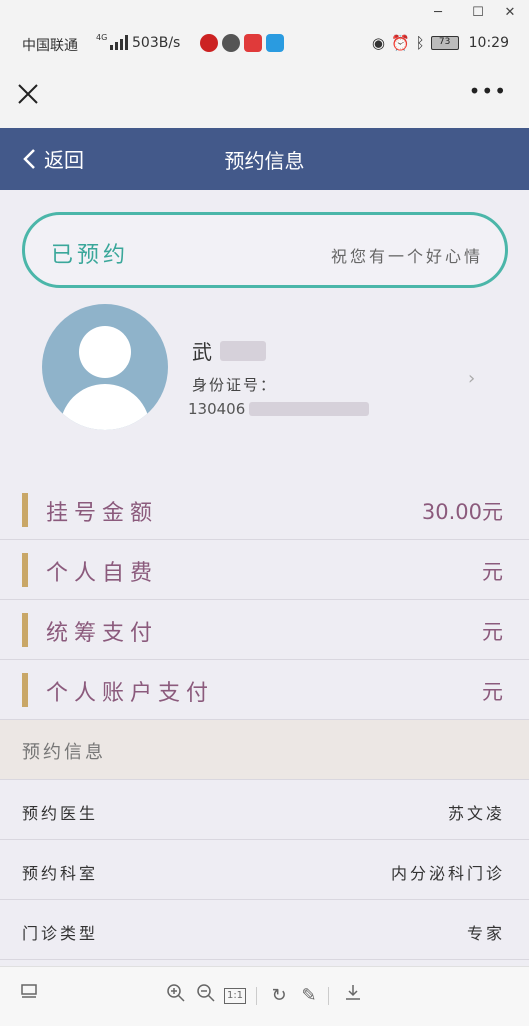  What do you see at coordinates (29, 996) in the screenshot?
I see `panel-toggle-icon` at bounding box center [29, 996].